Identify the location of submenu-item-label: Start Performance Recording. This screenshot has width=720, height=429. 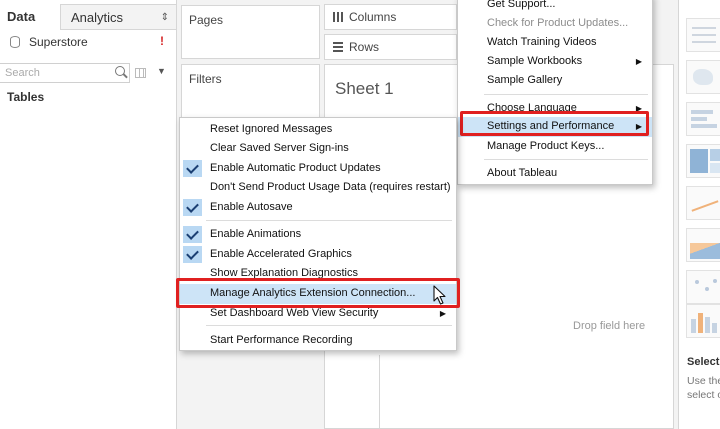
(281, 340).